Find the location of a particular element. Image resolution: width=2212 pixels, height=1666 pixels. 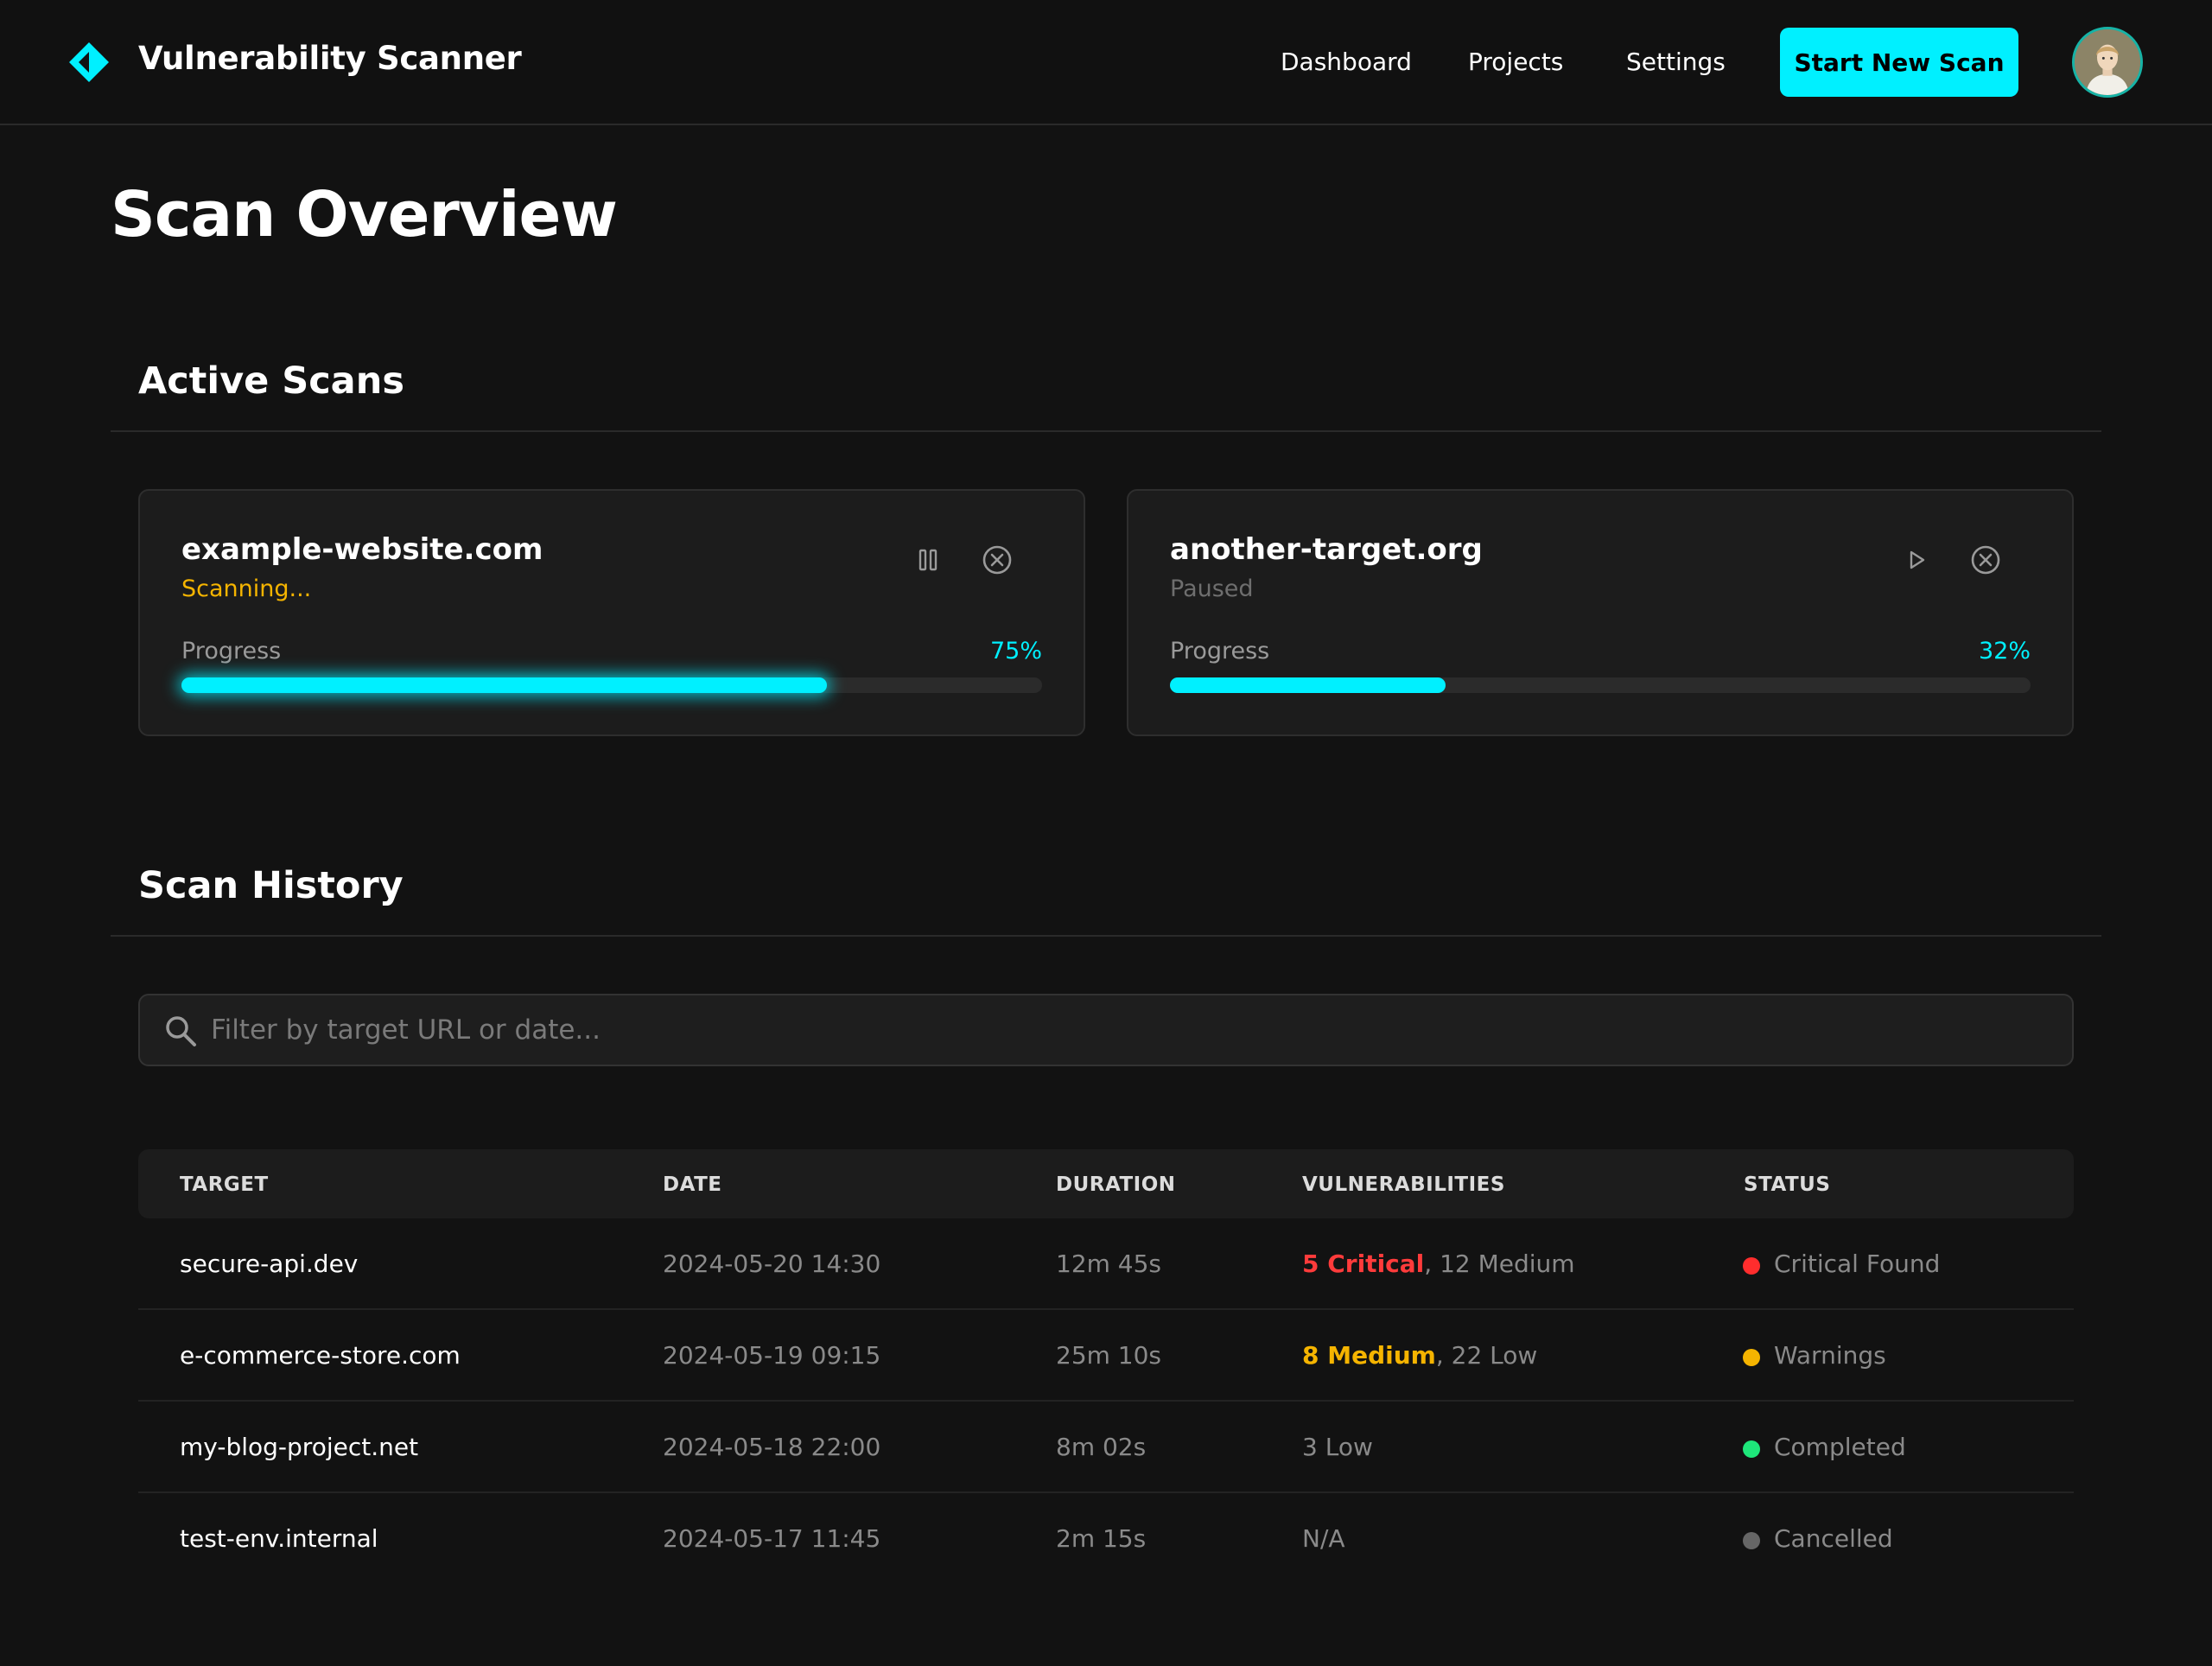

row-date: 2024-05-20 14:30 is located at coordinates (772, 1264).